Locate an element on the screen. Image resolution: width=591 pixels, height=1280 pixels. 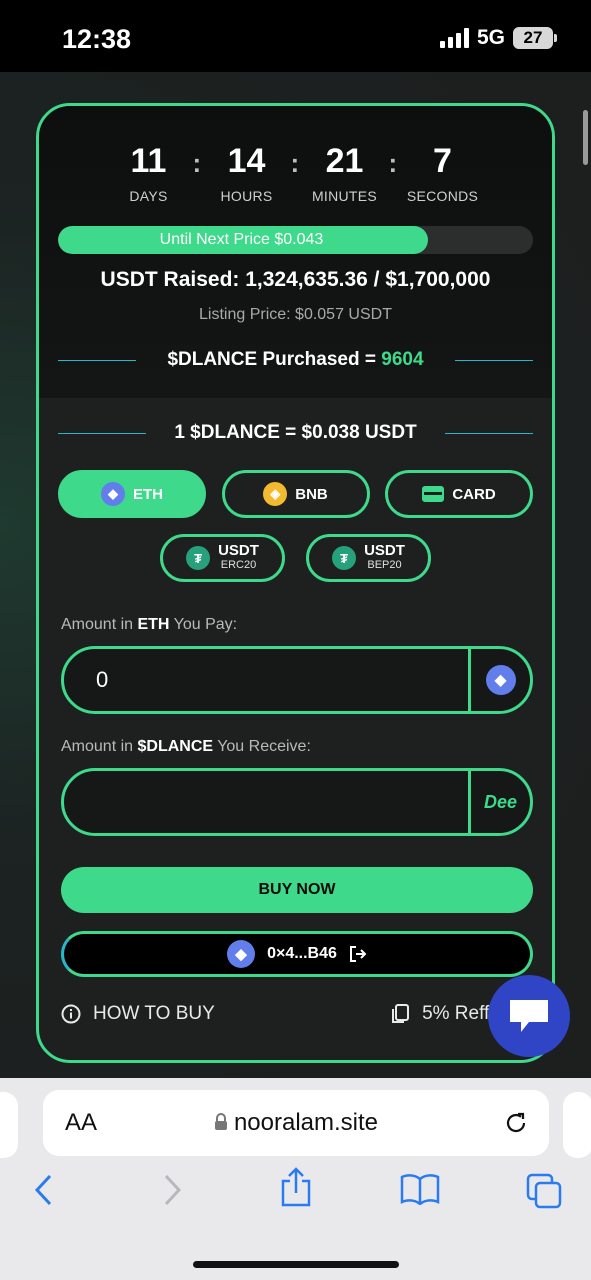
credit-card-icon is located at coordinates (433, 494).